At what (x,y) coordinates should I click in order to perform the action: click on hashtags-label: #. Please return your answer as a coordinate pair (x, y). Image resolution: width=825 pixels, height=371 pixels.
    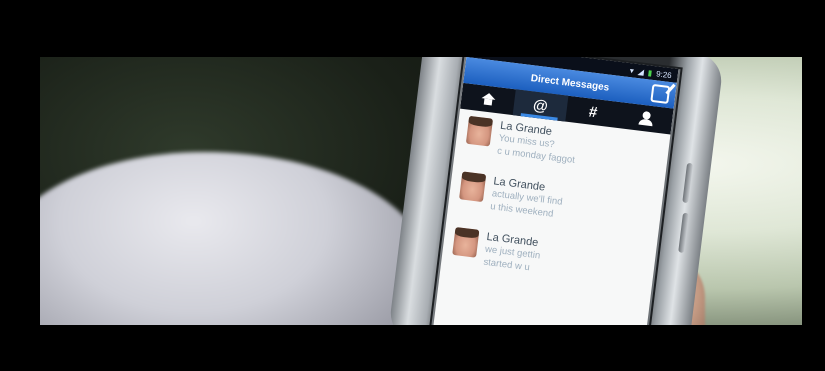
    Looking at the image, I should click on (593, 111).